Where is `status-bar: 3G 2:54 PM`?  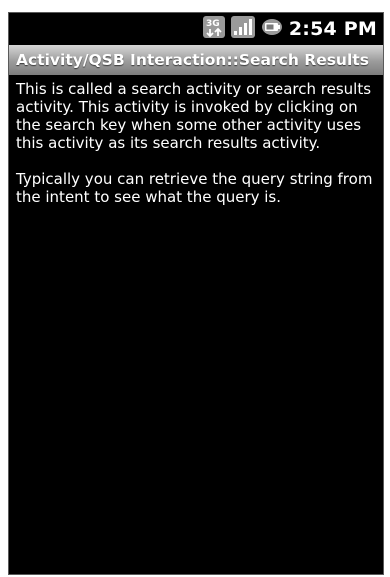 status-bar: 3G 2:54 PM is located at coordinates (196, 29).